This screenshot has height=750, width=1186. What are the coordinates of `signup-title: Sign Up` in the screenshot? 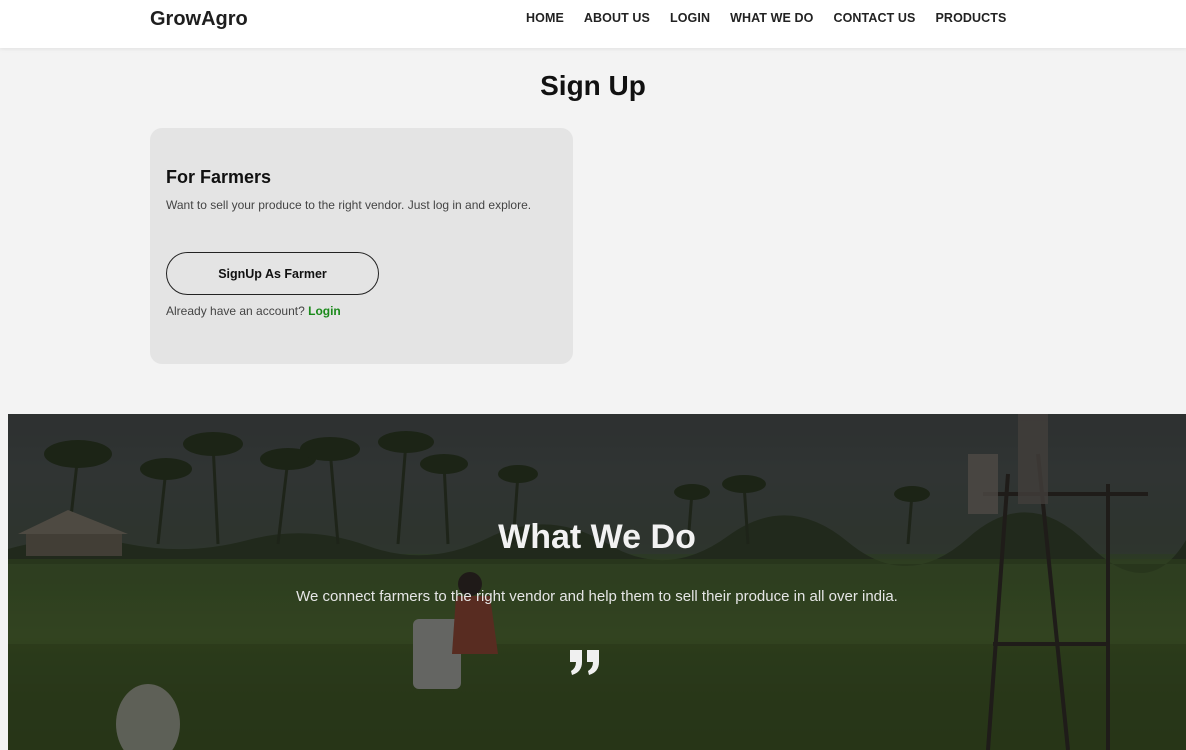 It's located at (593, 85).